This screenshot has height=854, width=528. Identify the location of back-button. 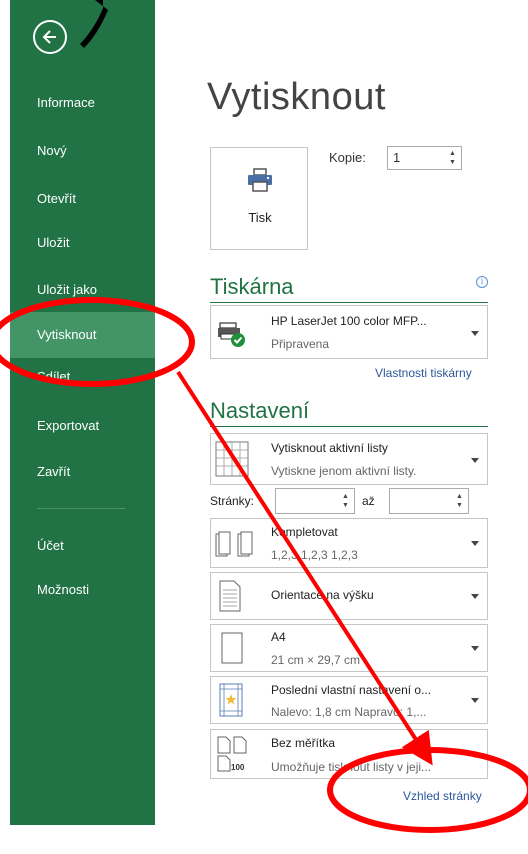
(50, 37).